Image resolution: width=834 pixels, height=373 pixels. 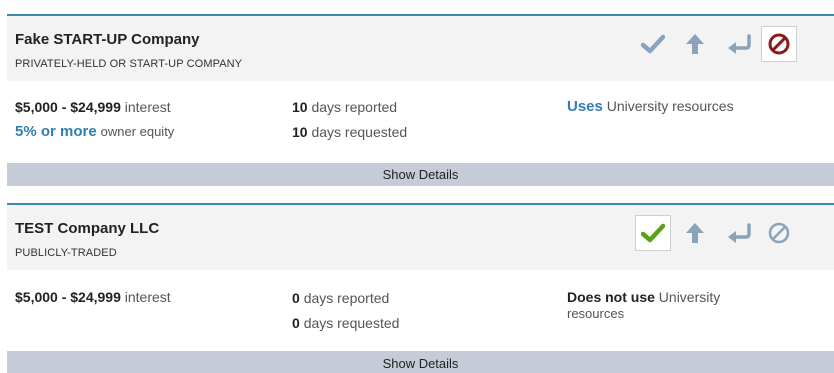 What do you see at coordinates (300, 107) in the screenshot?
I see `days-reported-count: 10` at bounding box center [300, 107].